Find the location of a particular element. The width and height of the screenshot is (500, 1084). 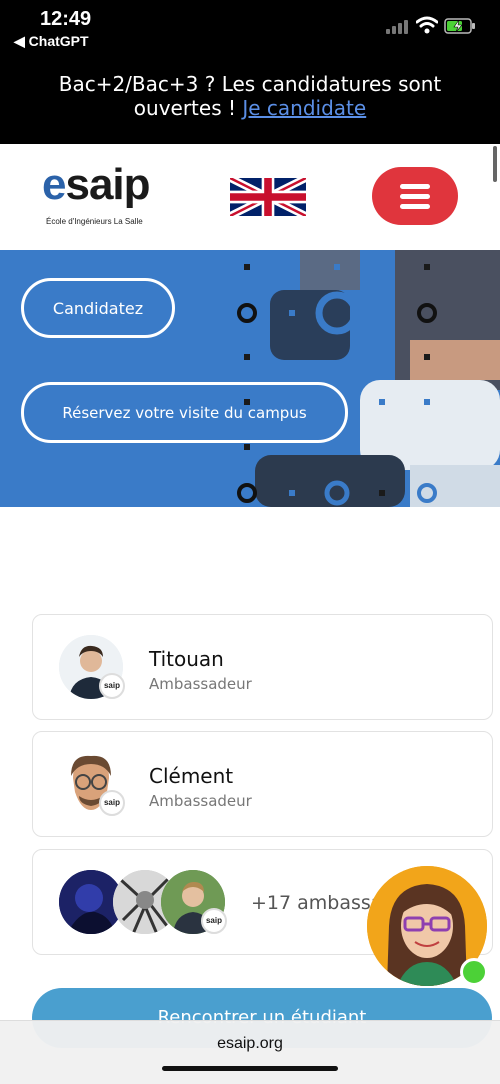

status-bar: 12:49 ◀ ChatGPT is located at coordinates (250, 29).